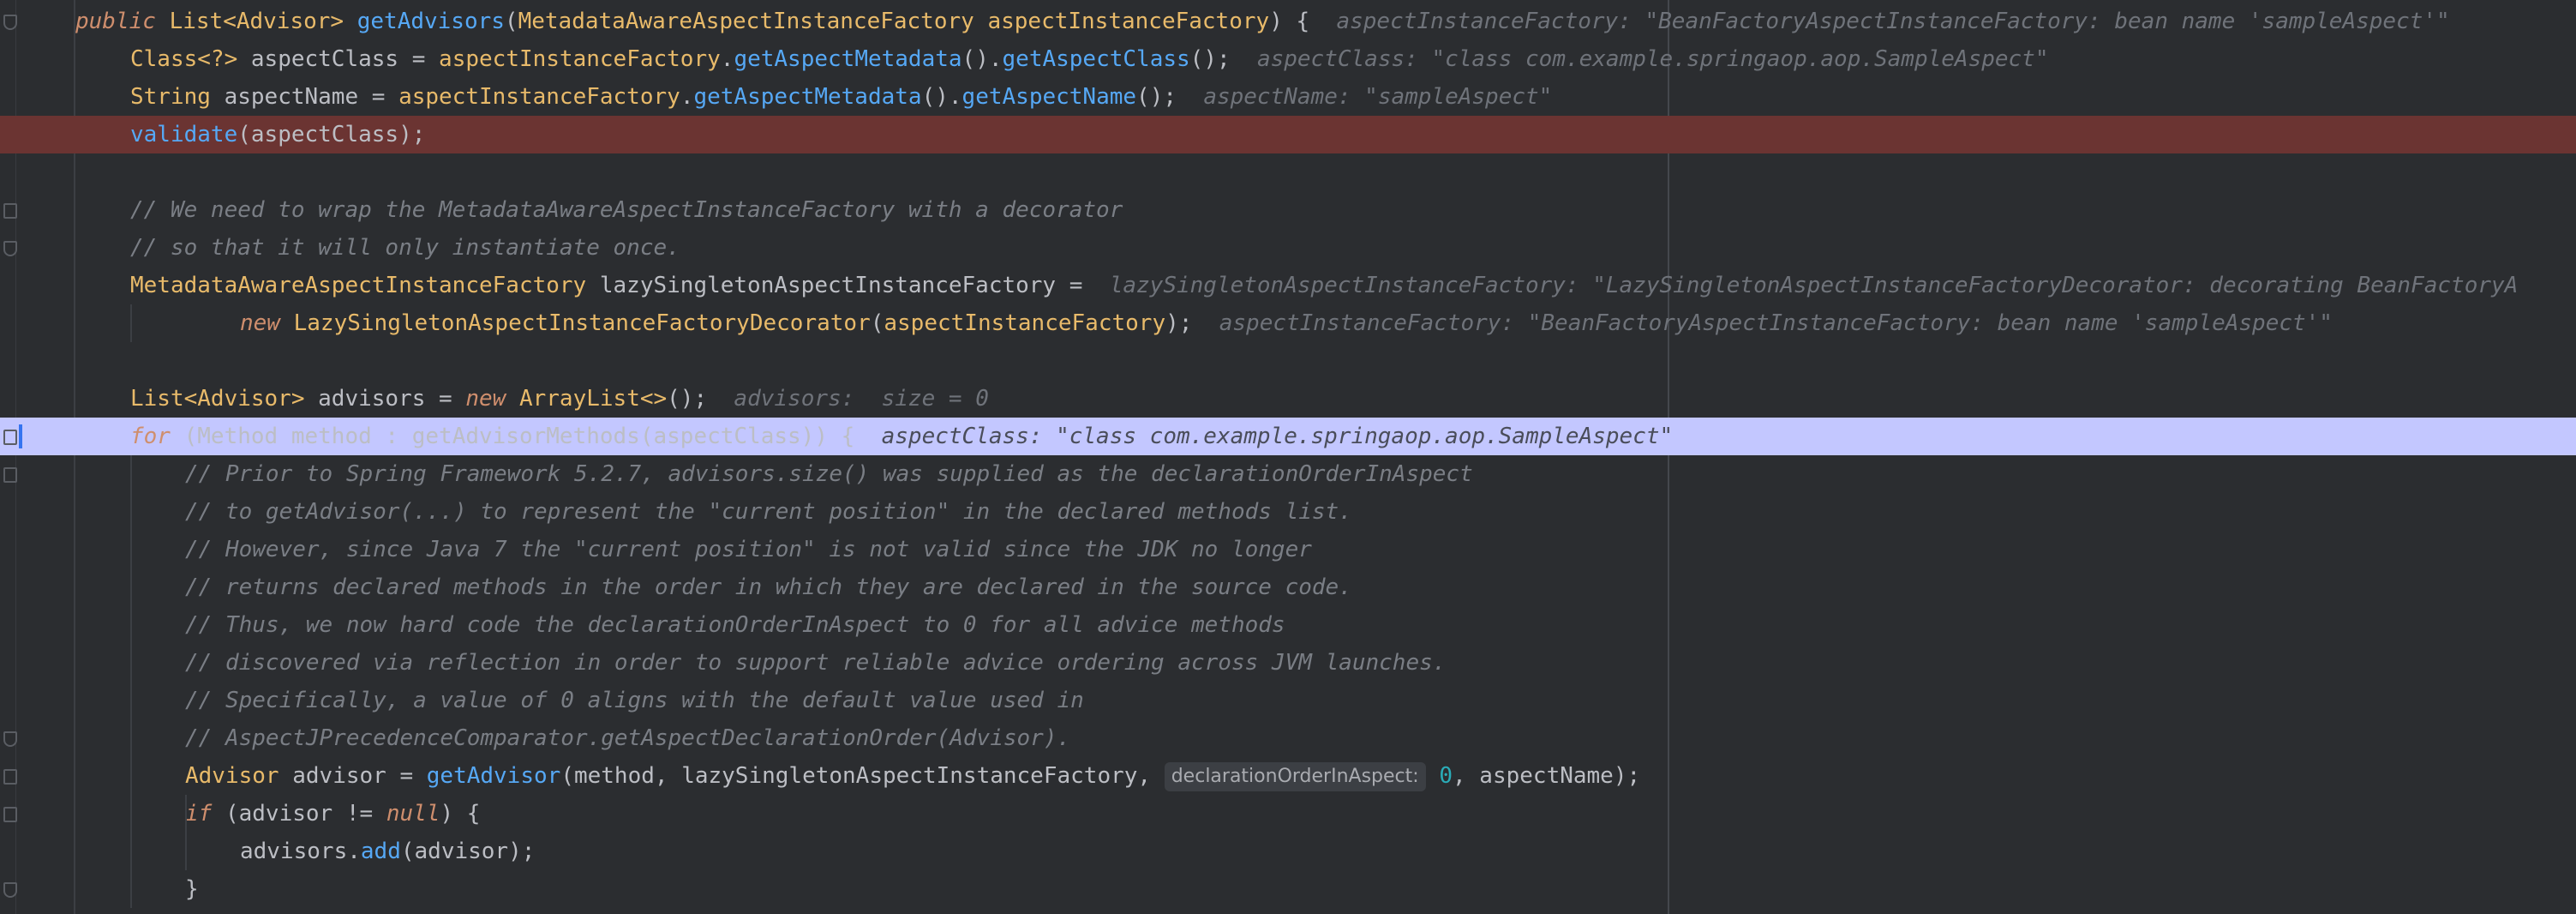  I want to click on code-token: ArrayList<>, so click(593, 399).